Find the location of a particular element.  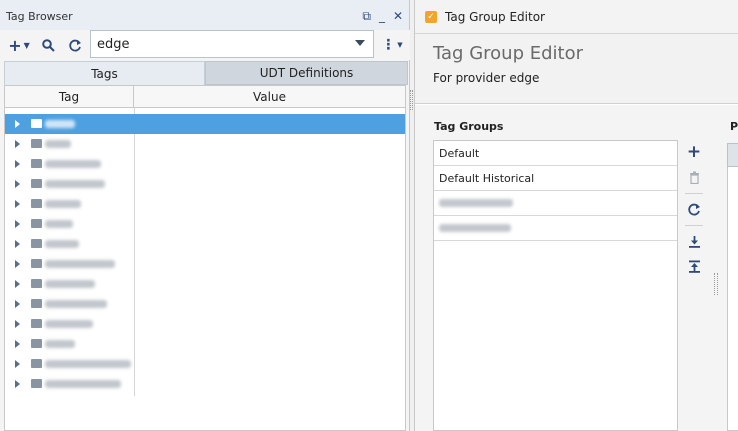

add-tag-button: + ▼ is located at coordinates (19, 45).